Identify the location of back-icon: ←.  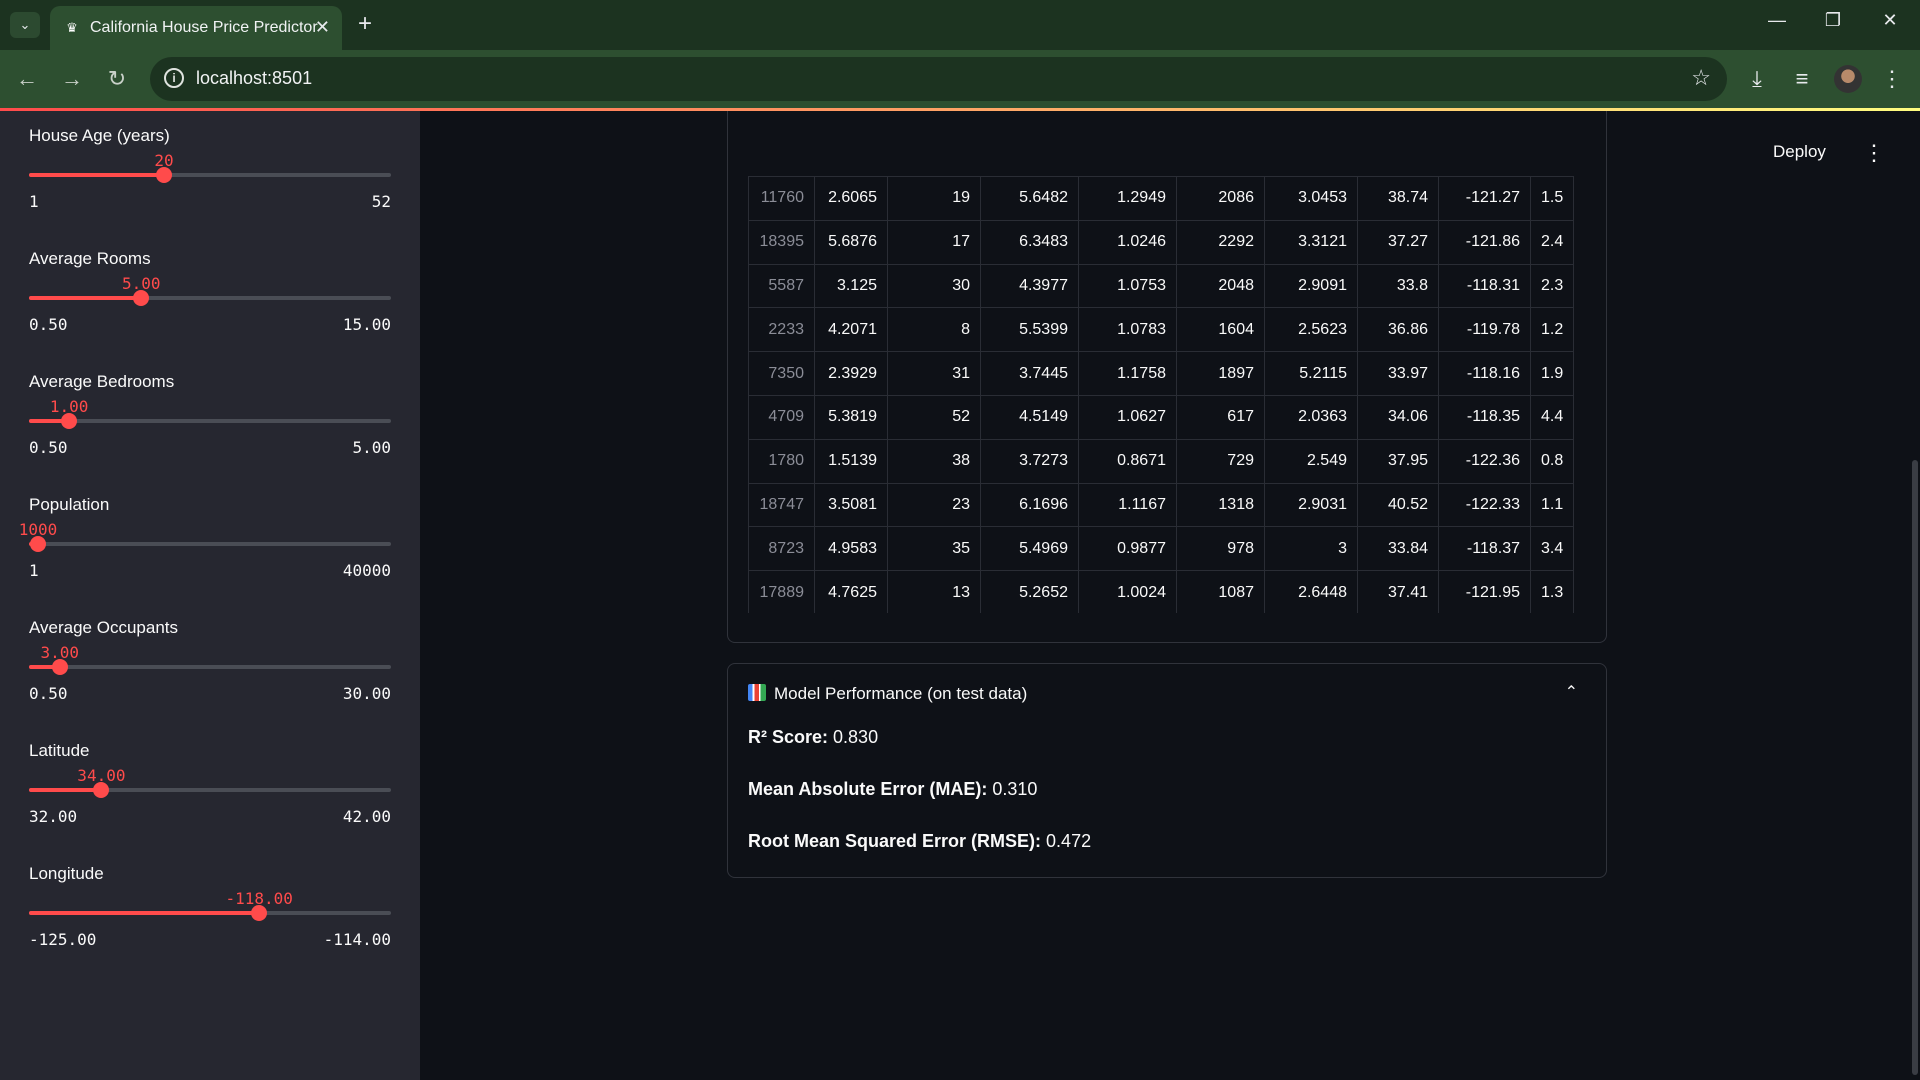
(27, 79).